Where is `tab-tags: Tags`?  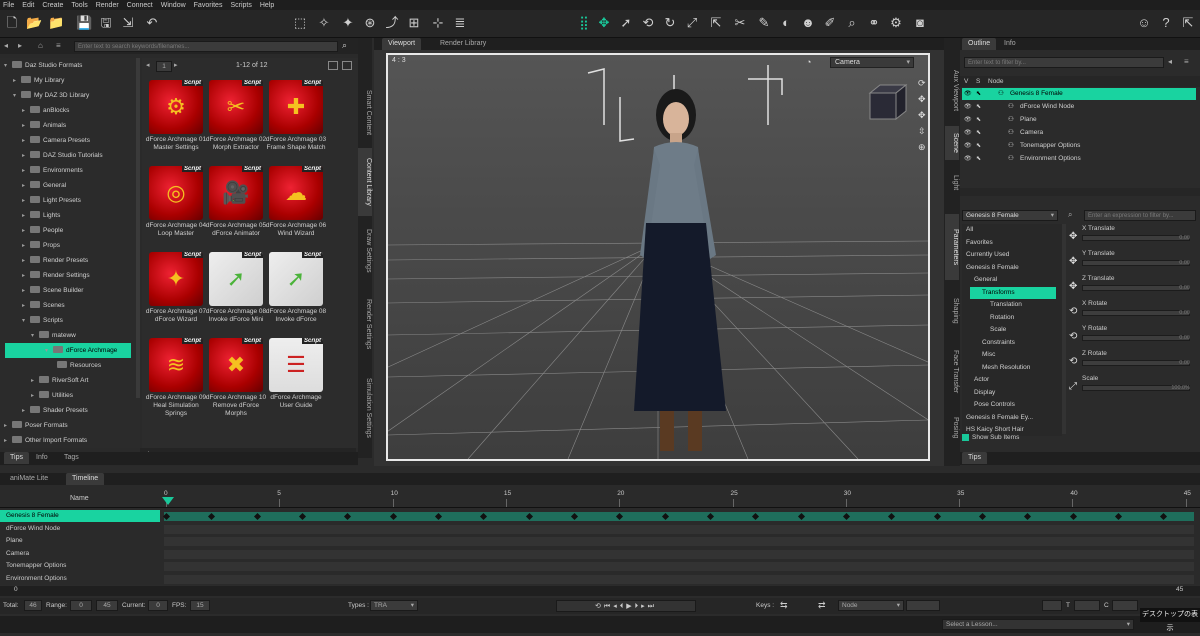 tab-tags: Tags is located at coordinates (71, 458).